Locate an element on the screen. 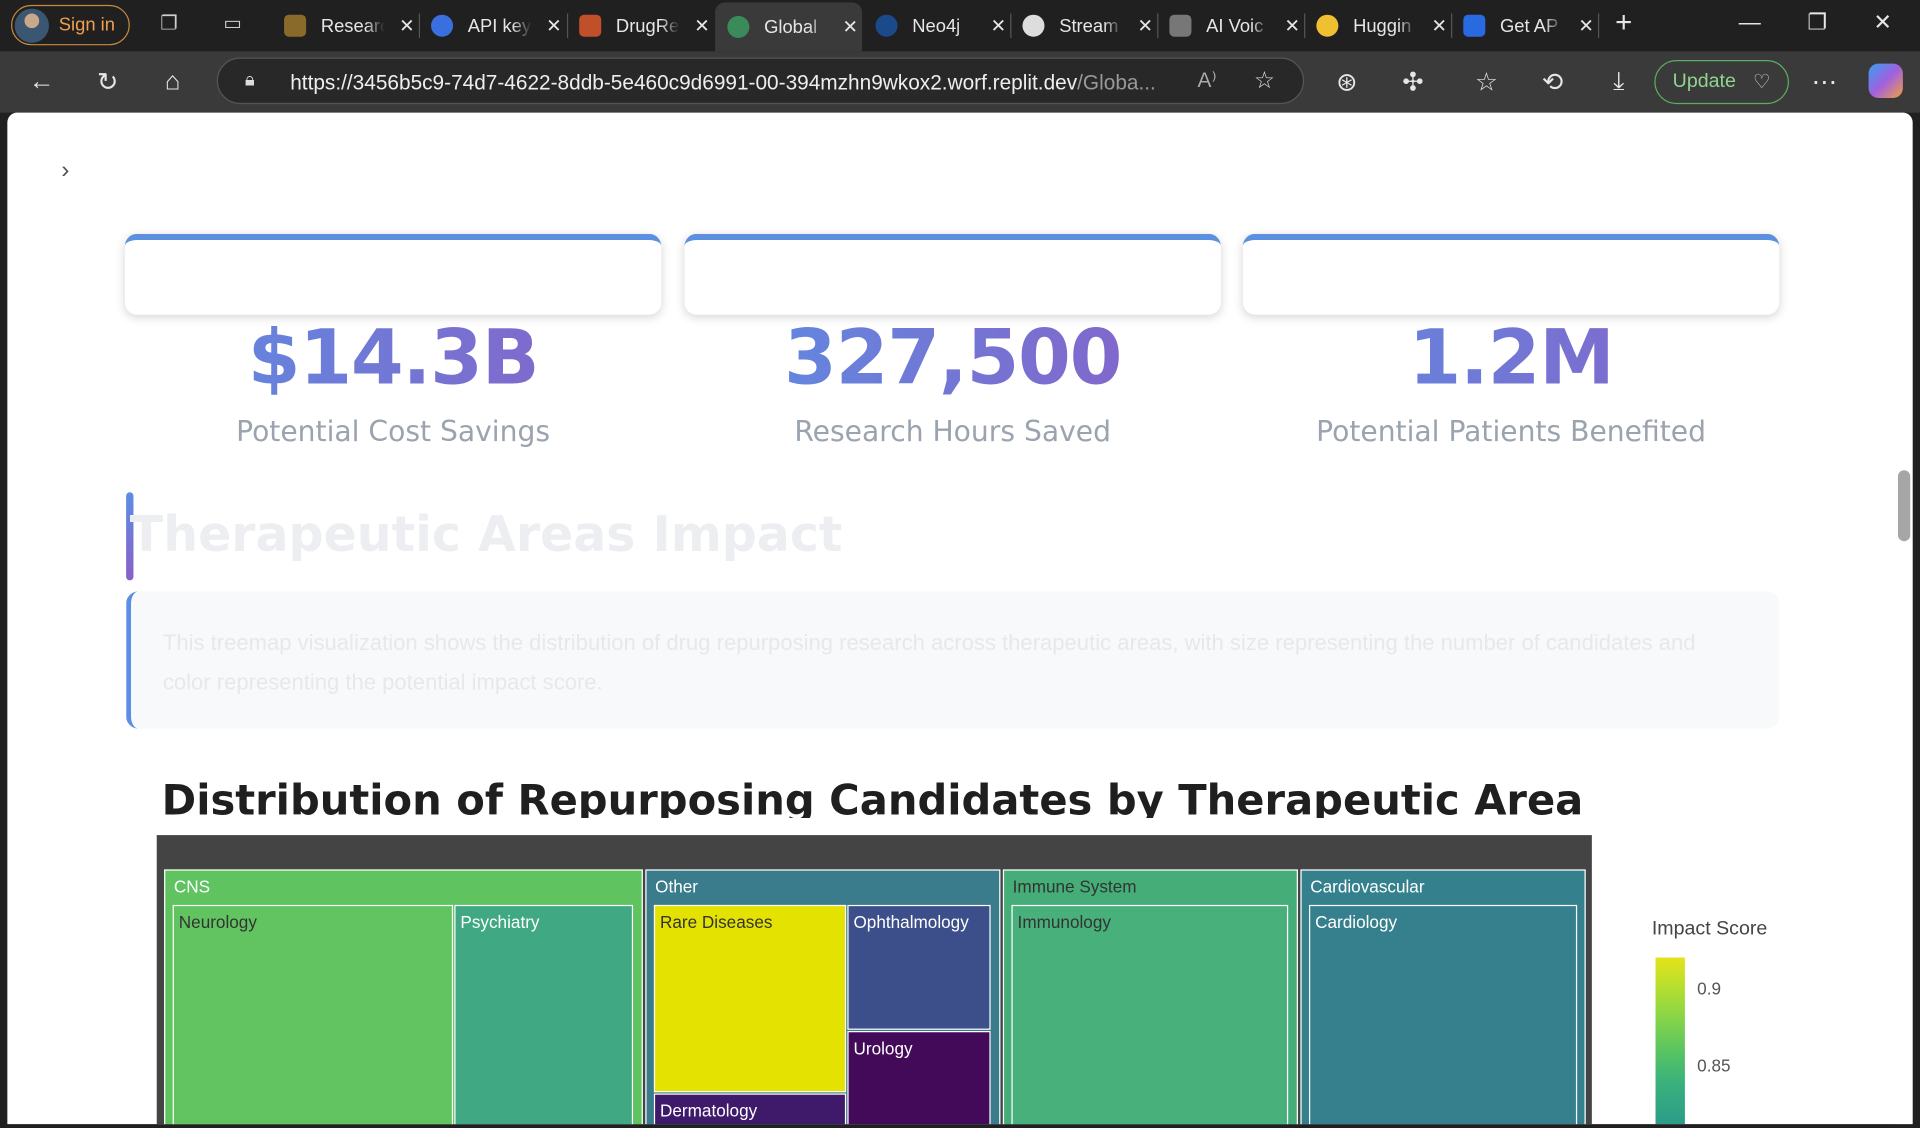  tab-huggingface: Huggin ✕ is located at coordinates (1376, 25).